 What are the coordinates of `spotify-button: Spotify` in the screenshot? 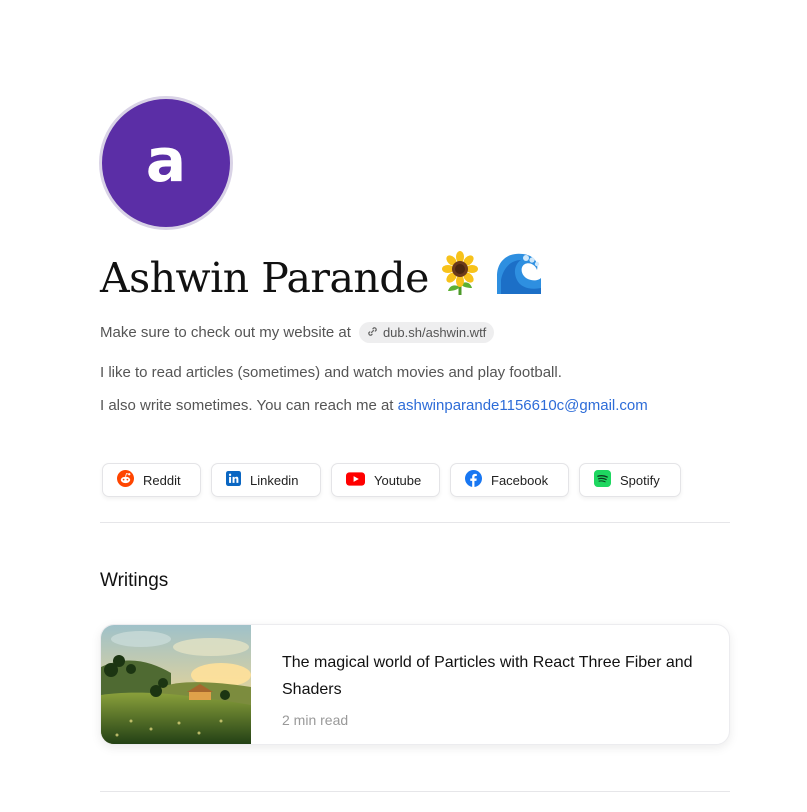 It's located at (630, 480).